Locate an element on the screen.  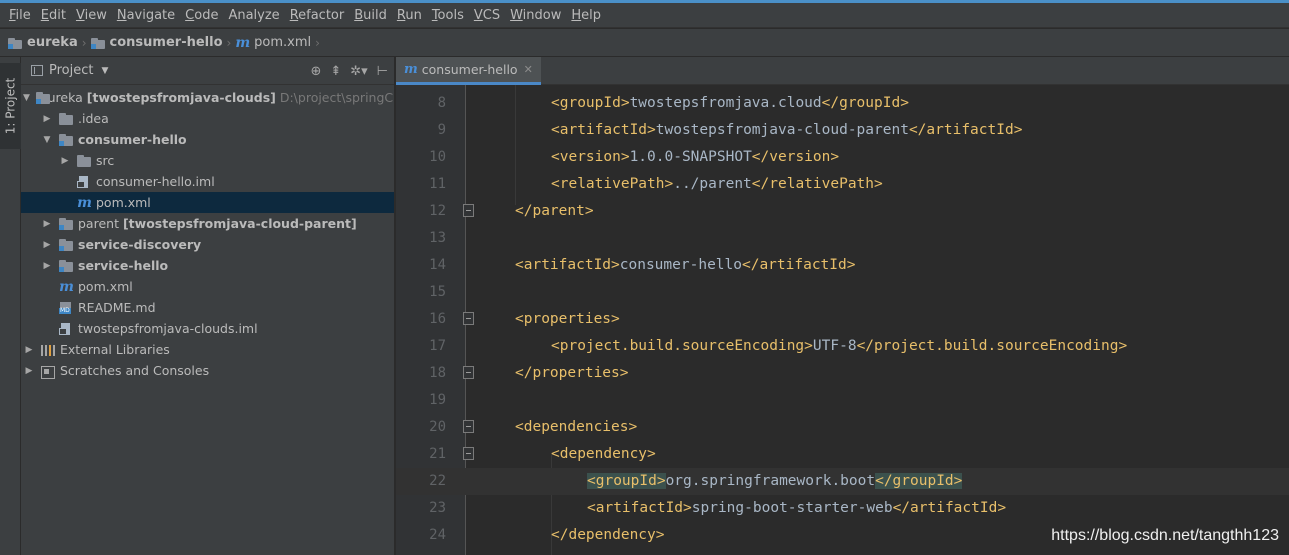
tree-item-service-discovery: ▶ service-discovery is located at coordinates (207, 244).